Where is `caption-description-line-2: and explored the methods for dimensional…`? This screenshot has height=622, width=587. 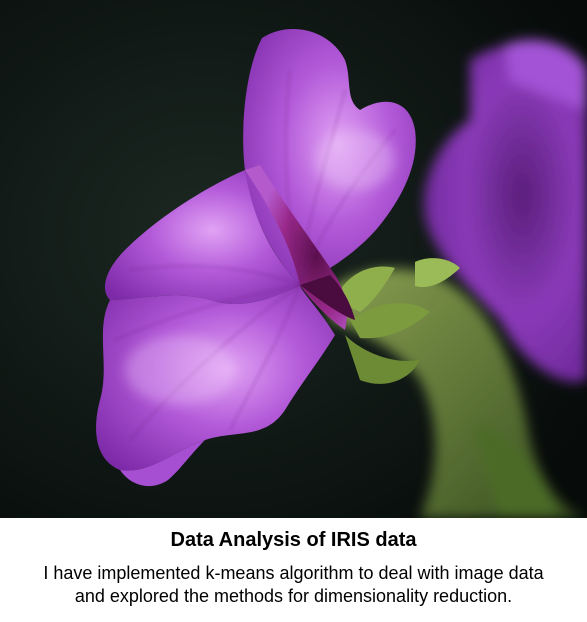 caption-description-line-2: and explored the methods for dimensional… is located at coordinates (293, 596).